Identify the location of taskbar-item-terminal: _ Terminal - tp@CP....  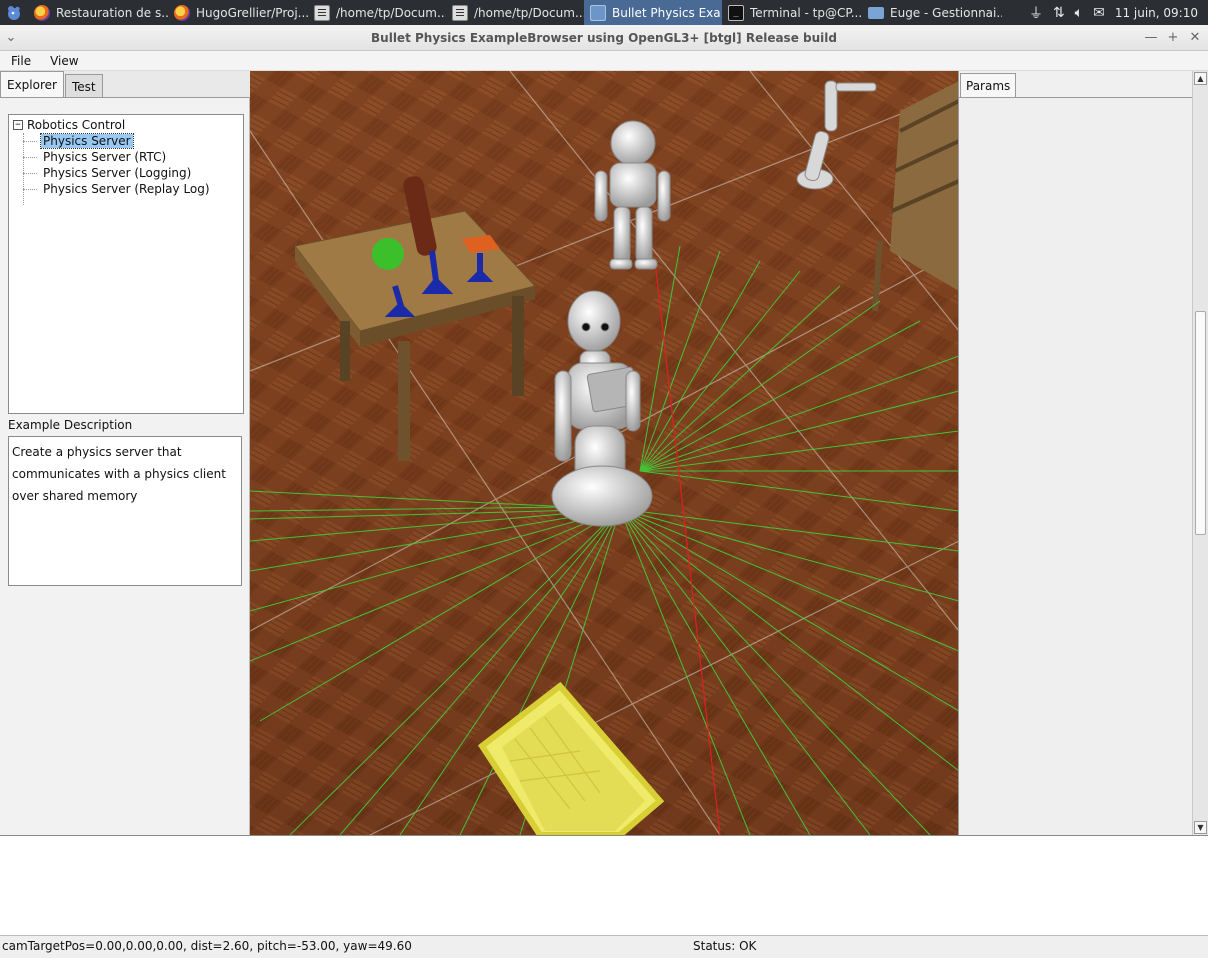
(792, 12).